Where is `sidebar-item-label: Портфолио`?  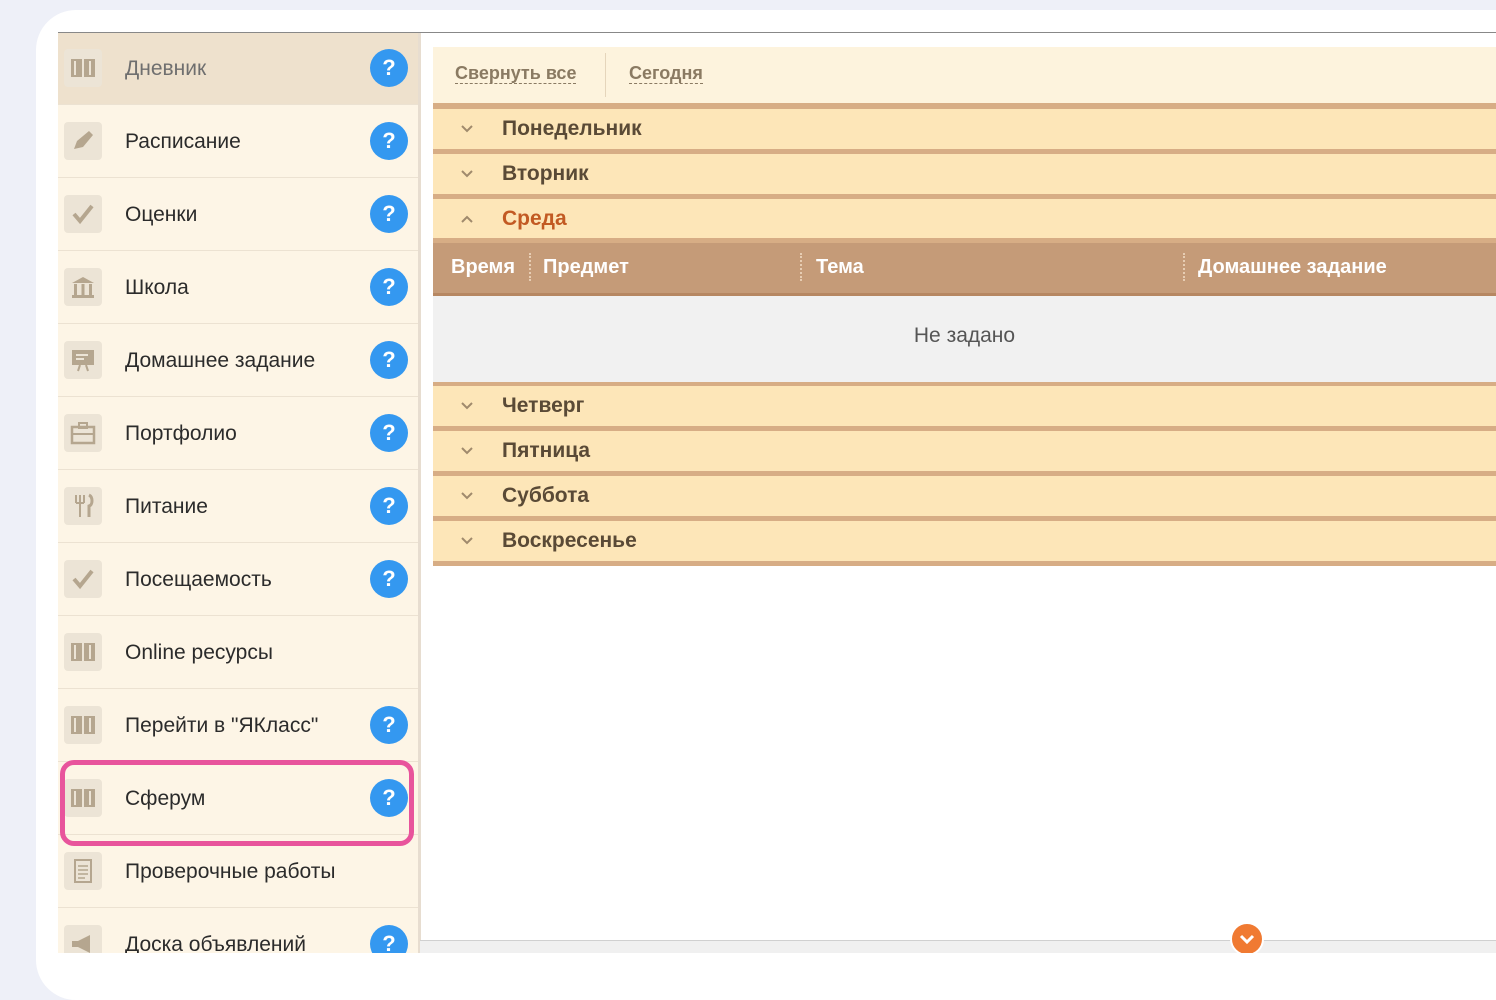
sidebar-item-label: Портфолио is located at coordinates (181, 433).